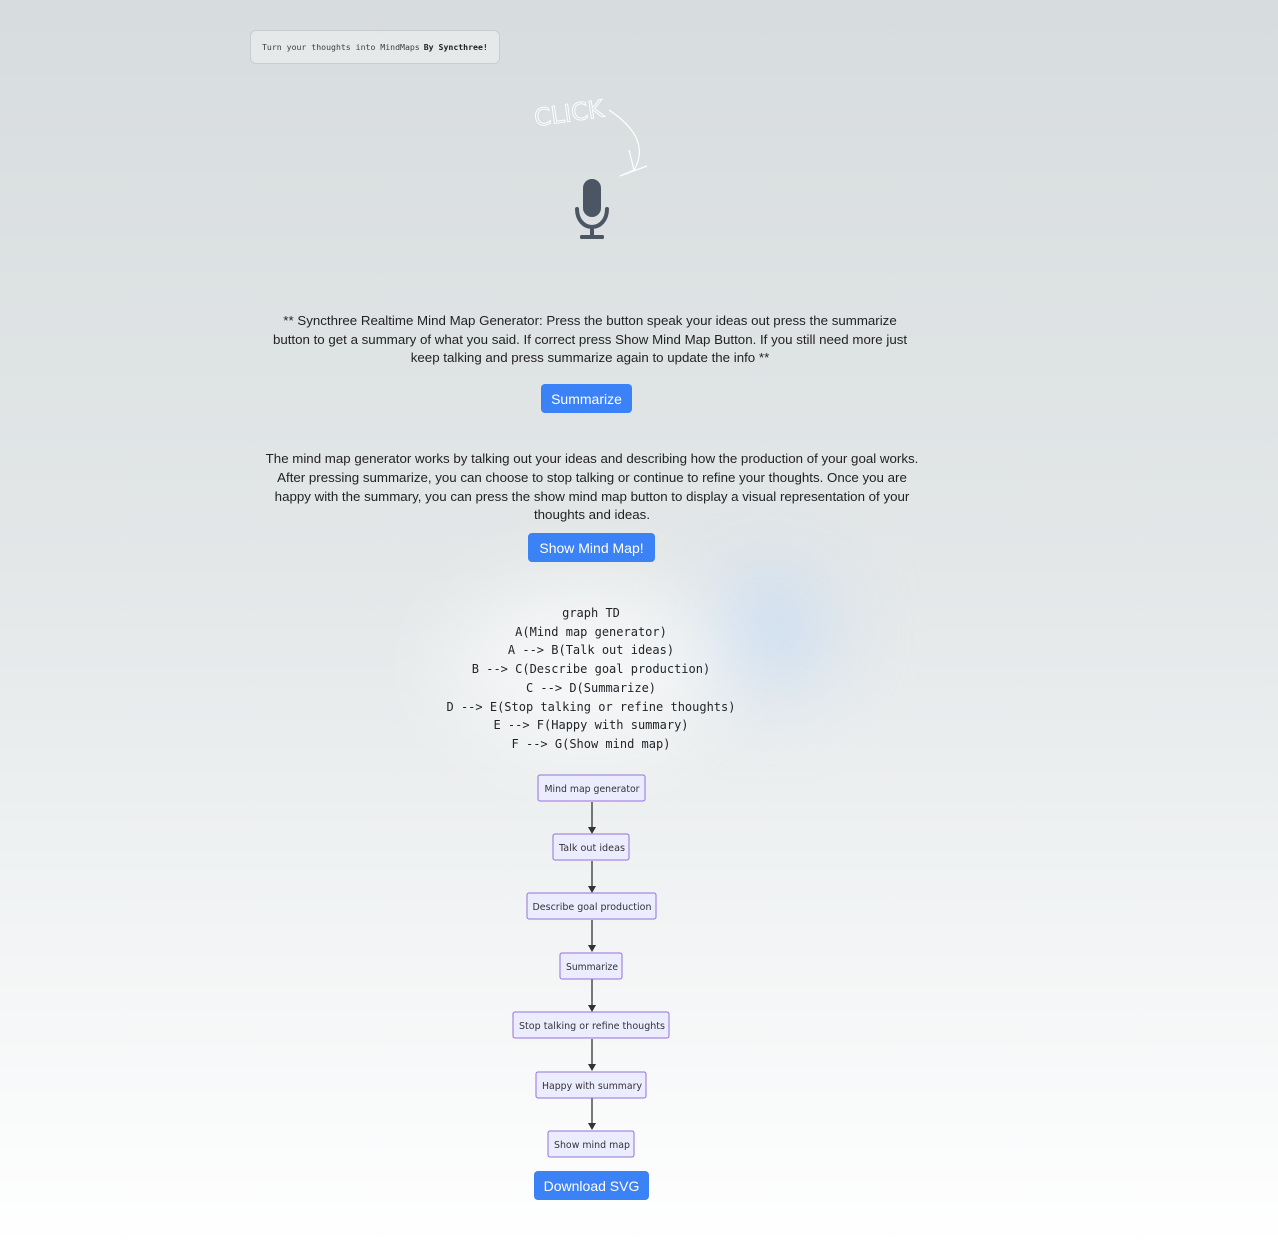 This screenshot has width=1278, height=1248. Describe the element at coordinates (591, 650) in the screenshot. I see `code-line: A --> B(Talk out ideas)` at that location.